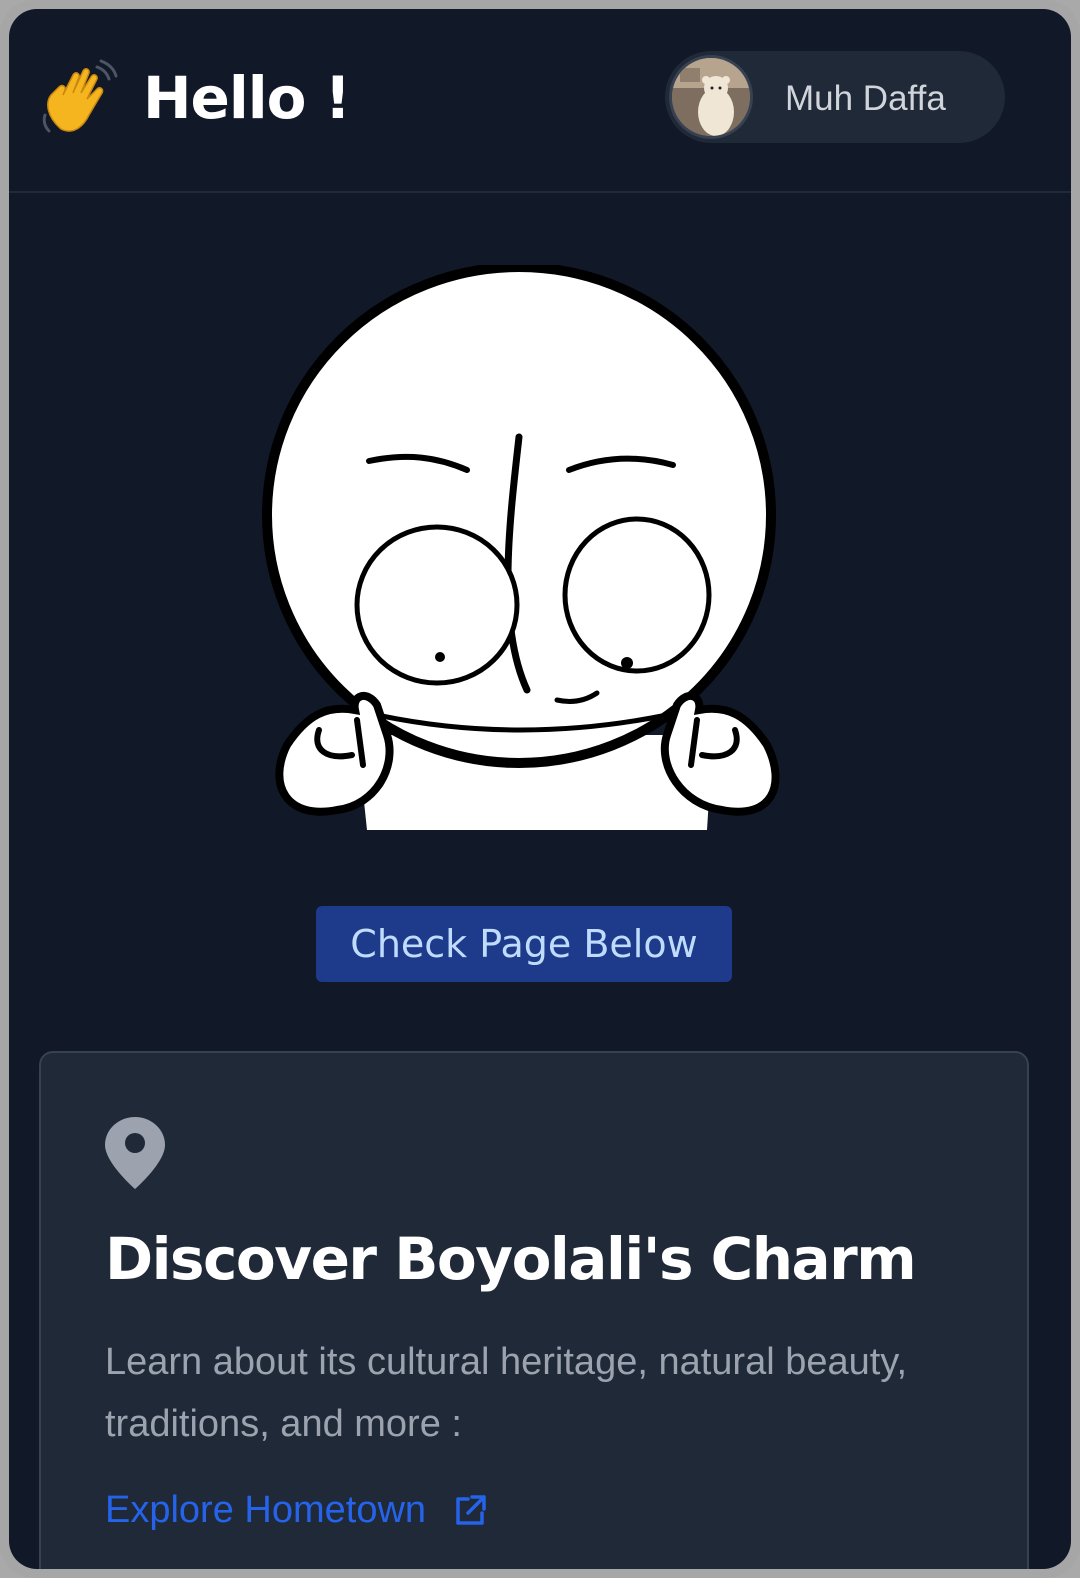  I want to click on external-link-icon, so click(471, 1509).